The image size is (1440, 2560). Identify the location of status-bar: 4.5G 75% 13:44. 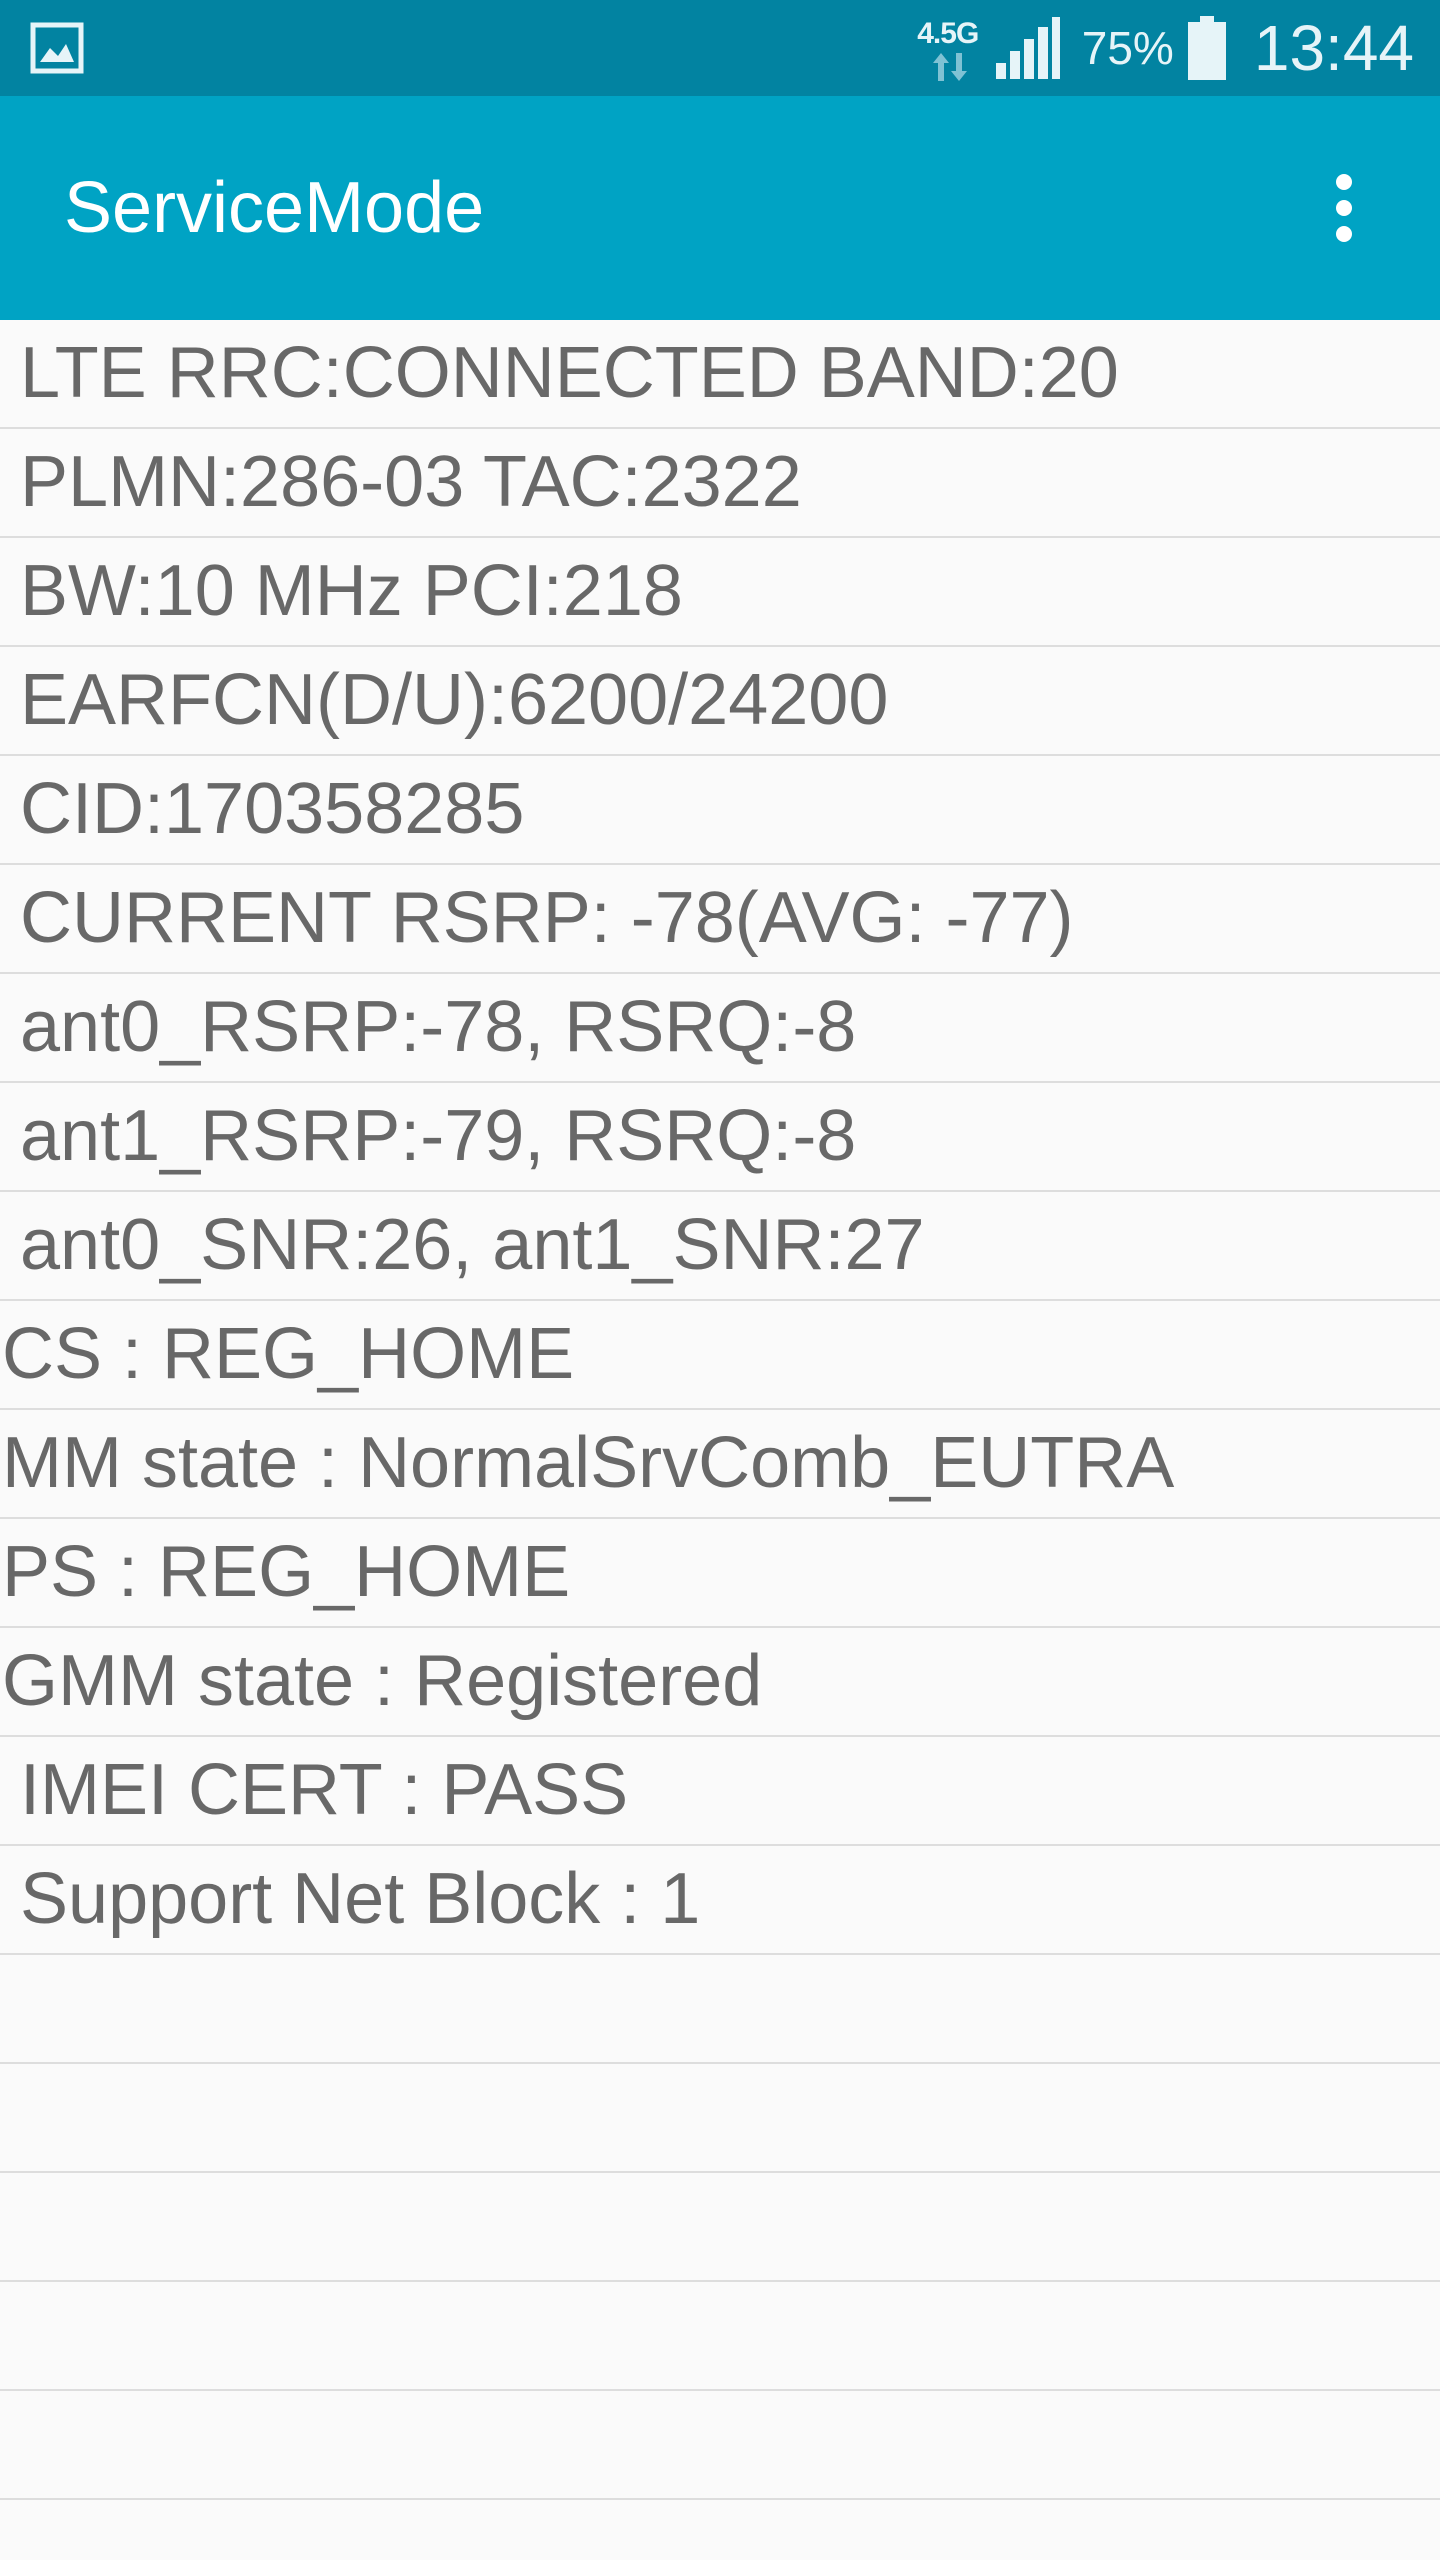
(720, 48).